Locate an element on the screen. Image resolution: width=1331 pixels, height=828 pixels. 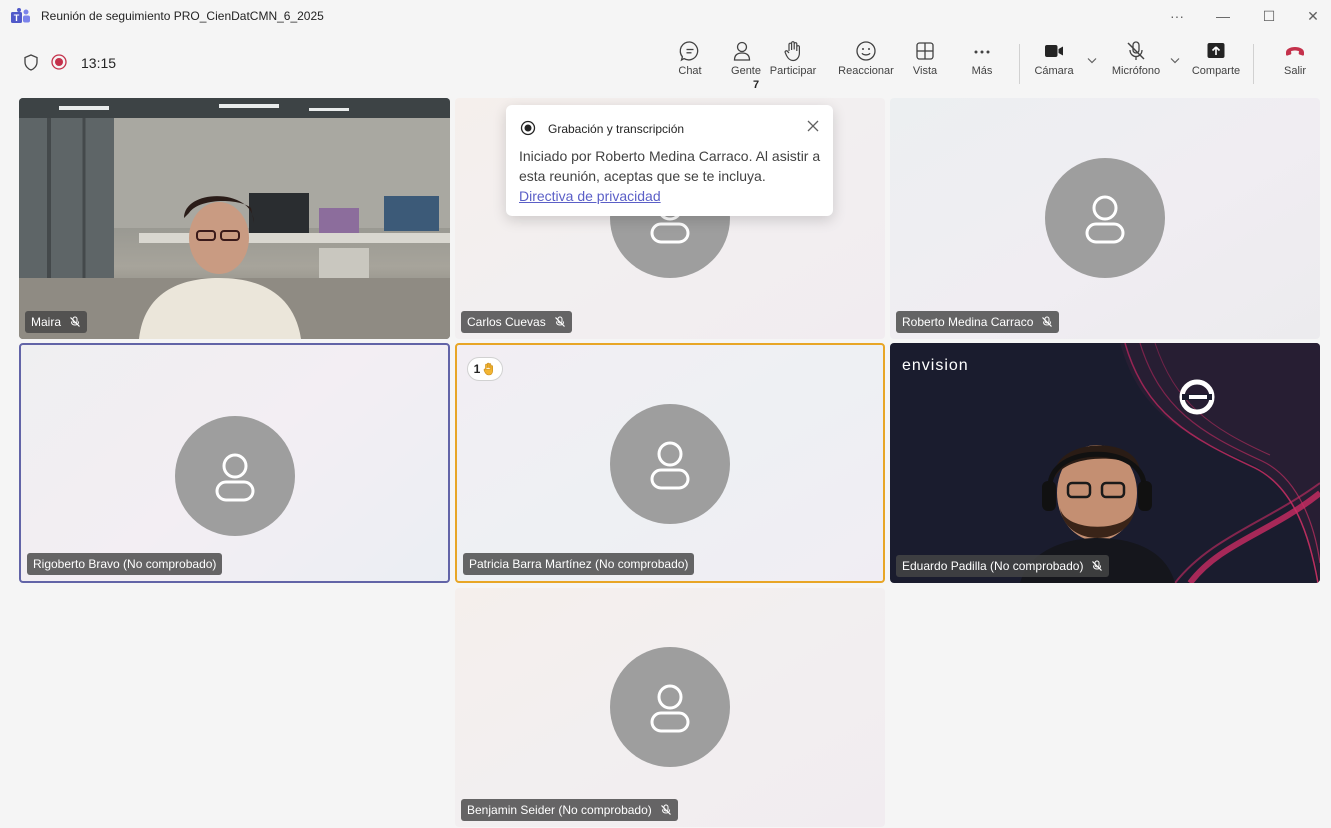
close-icon is located at coordinates (813, 126).